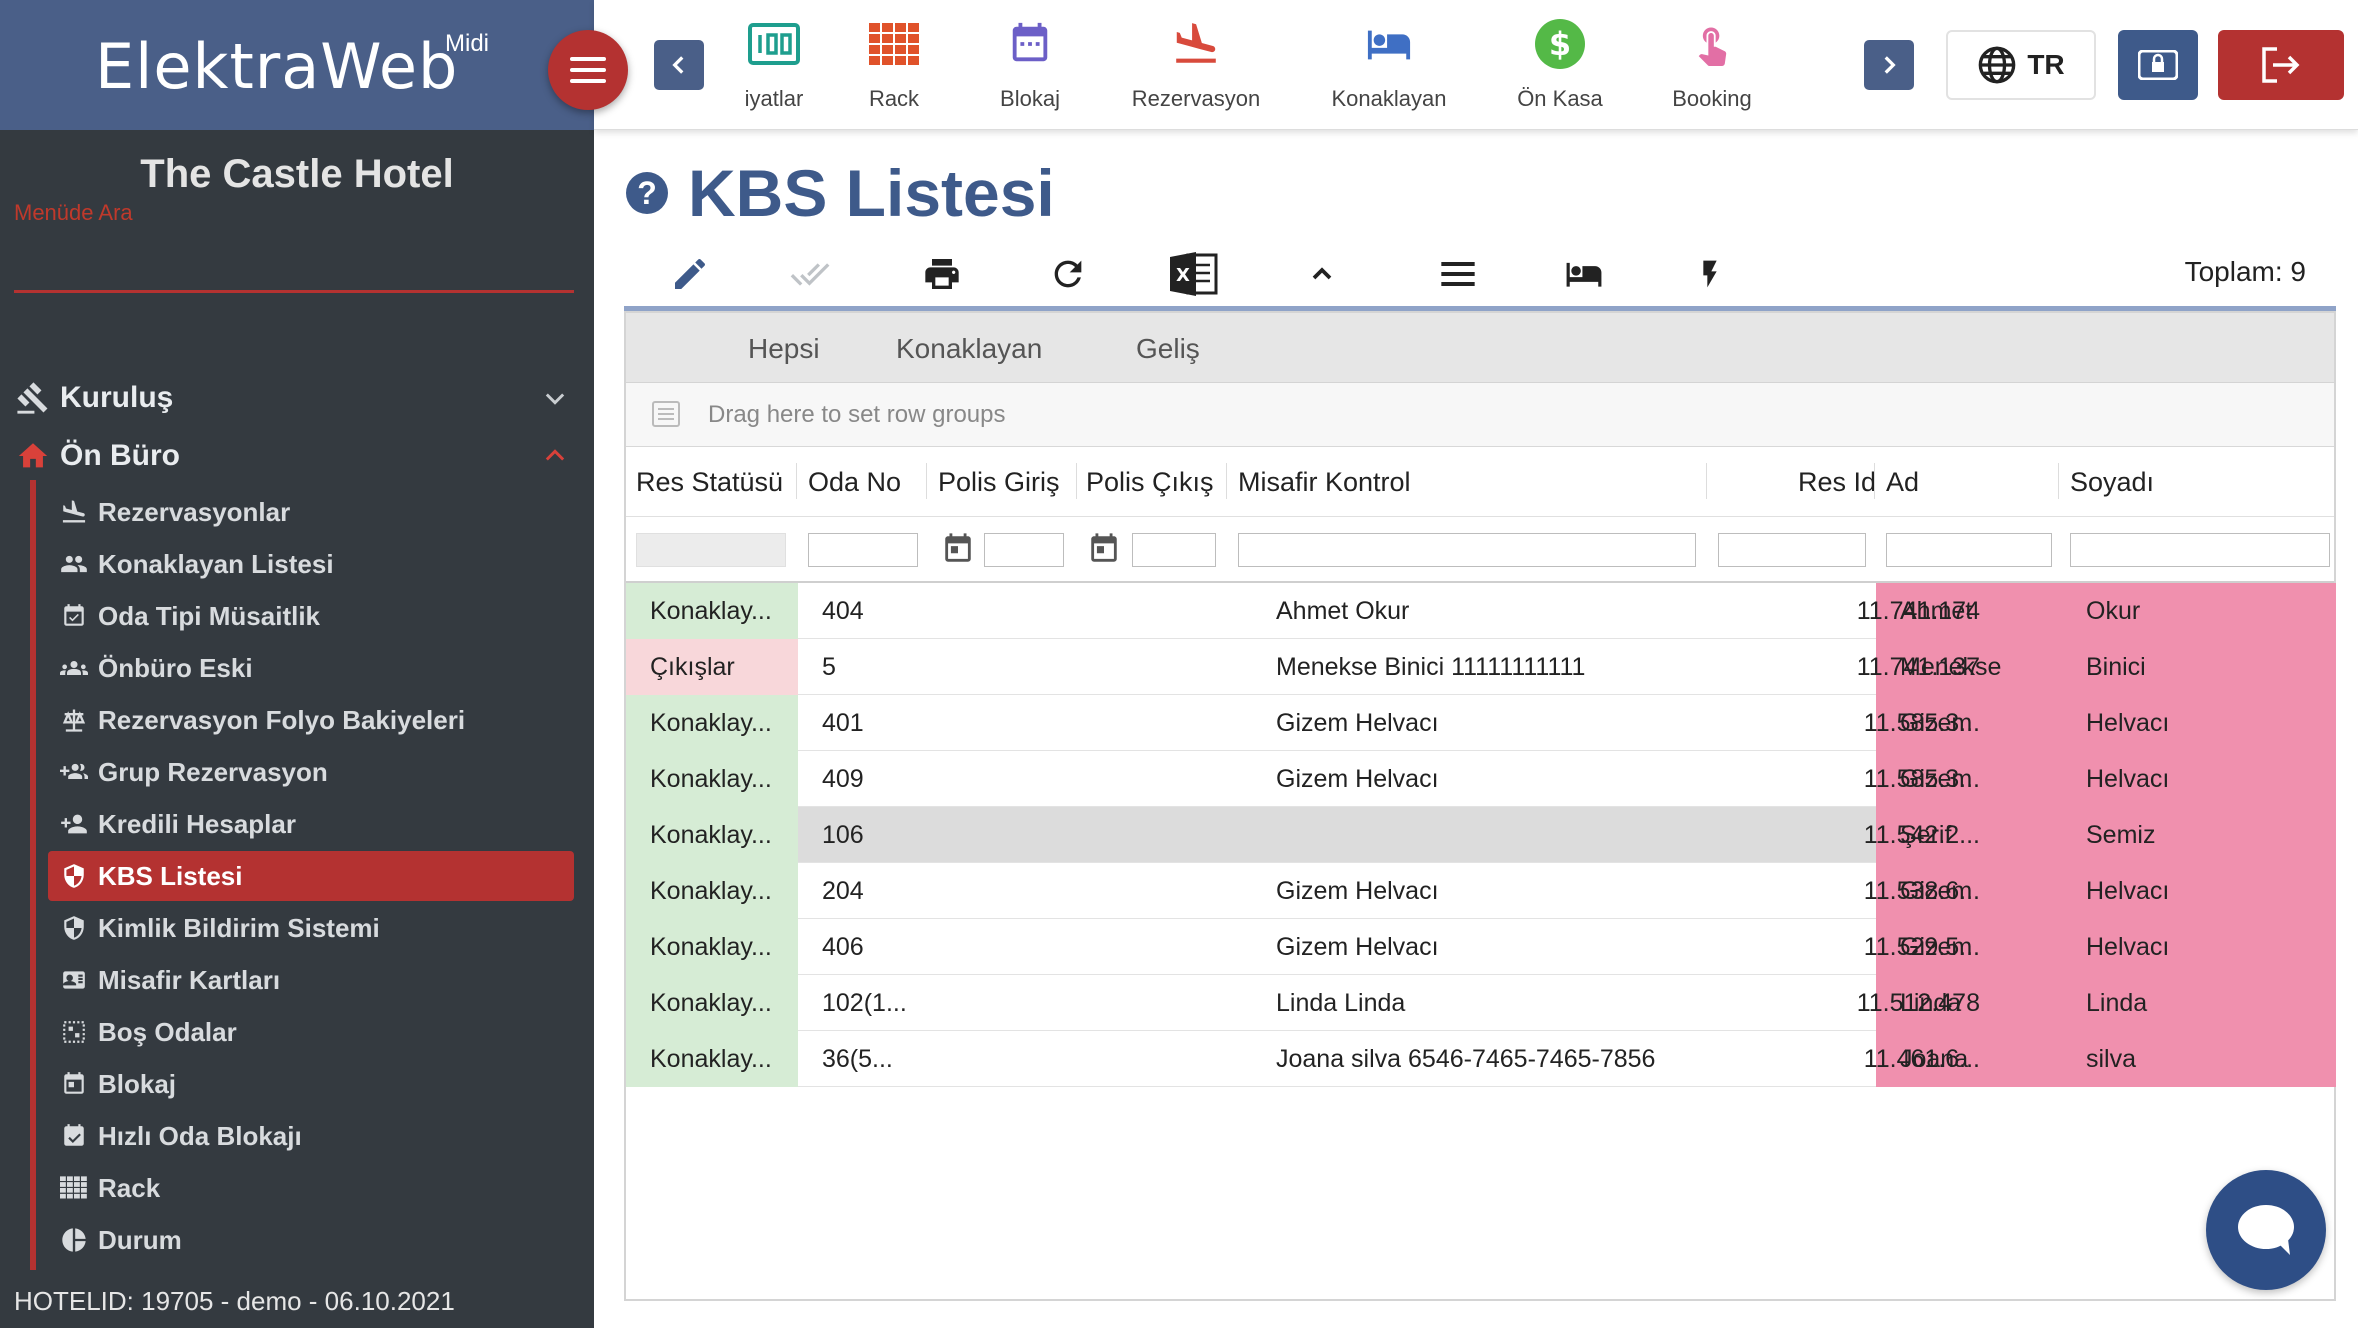  I want to click on topbar-item-rack: Rack, so click(894, 69).